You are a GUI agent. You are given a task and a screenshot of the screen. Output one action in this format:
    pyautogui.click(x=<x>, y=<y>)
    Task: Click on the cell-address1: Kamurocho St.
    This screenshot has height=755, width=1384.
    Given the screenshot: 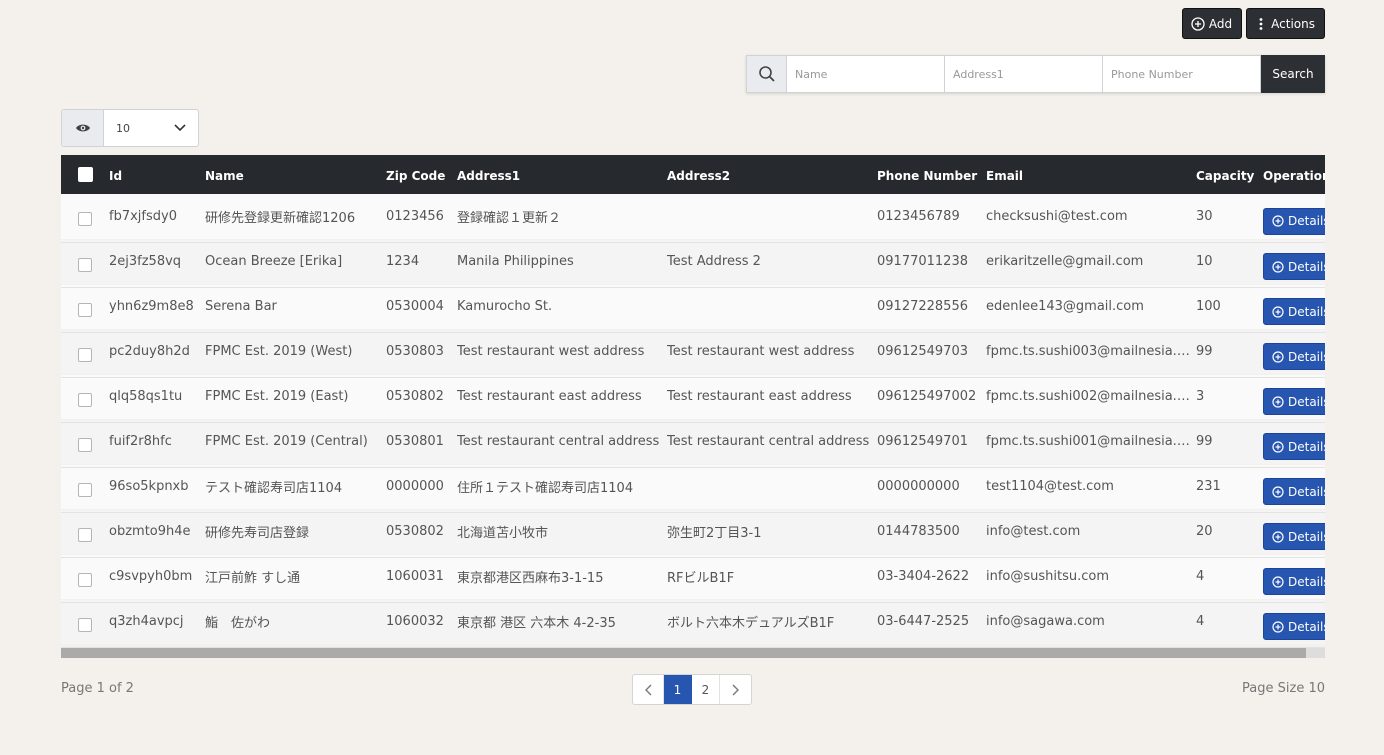 What is the action you would take?
    pyautogui.click(x=505, y=306)
    